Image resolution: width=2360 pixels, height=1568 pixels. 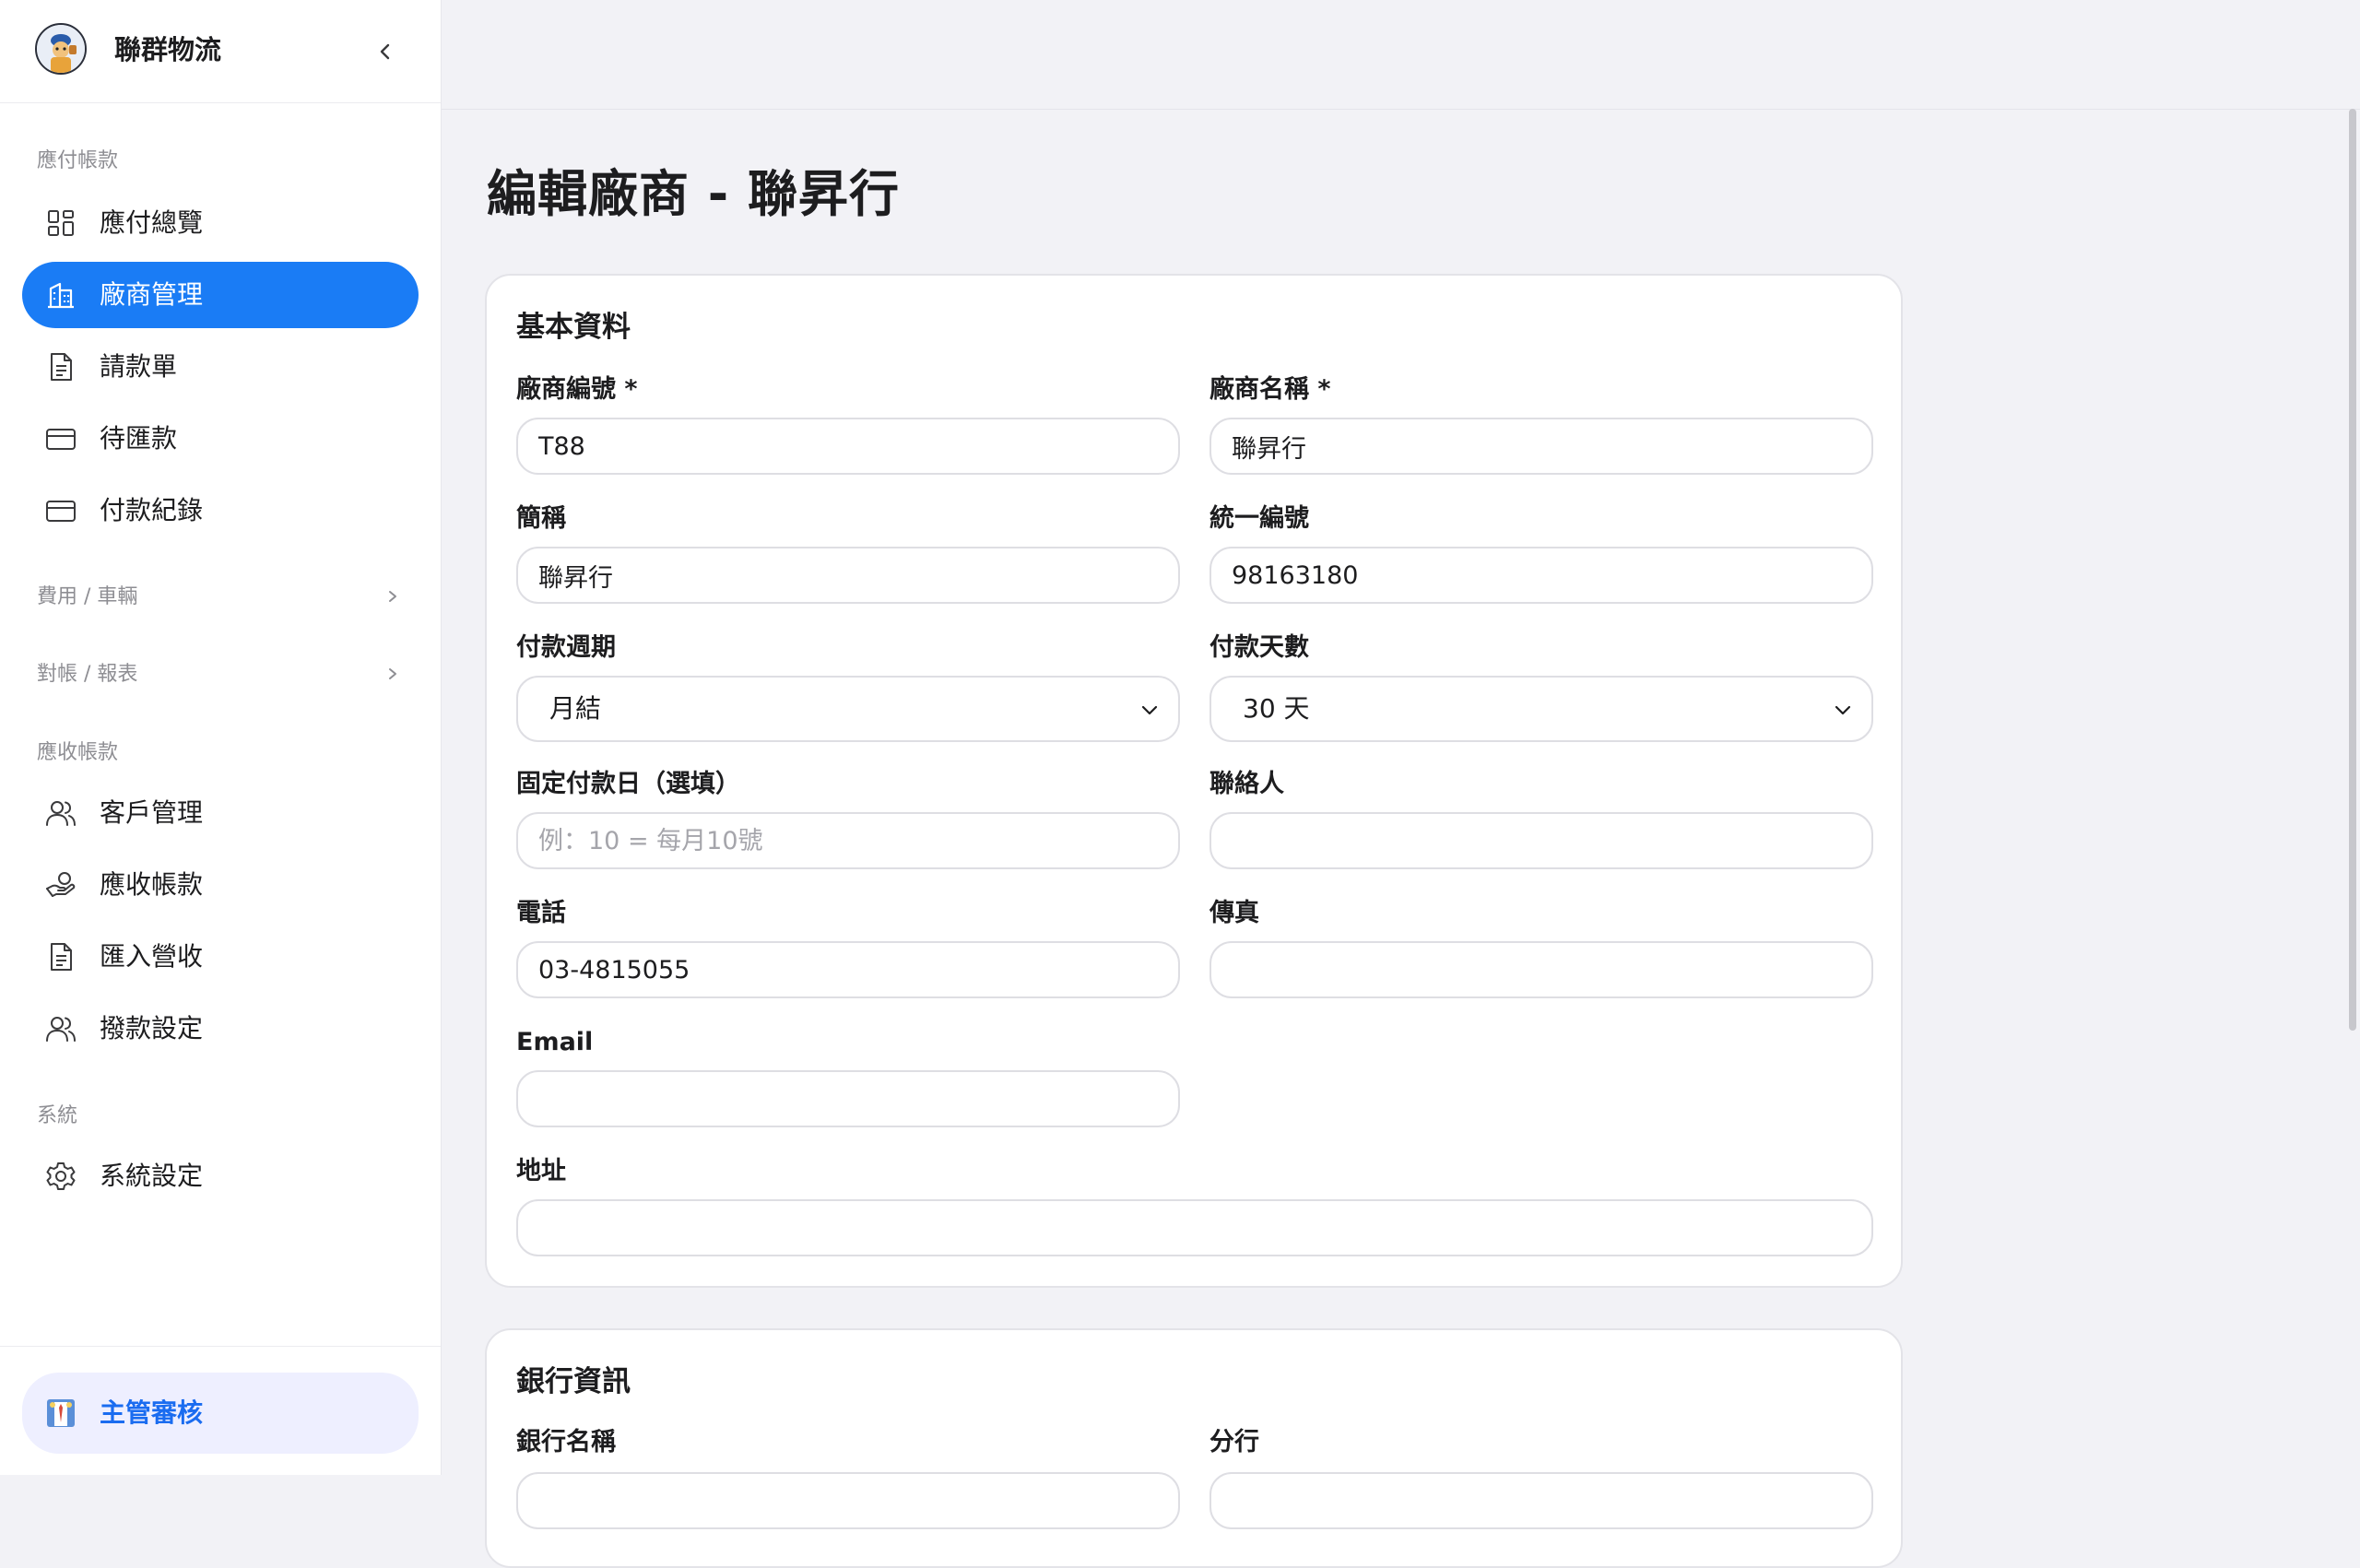 I want to click on payment-days-label: 付款天數, so click(x=1259, y=647).